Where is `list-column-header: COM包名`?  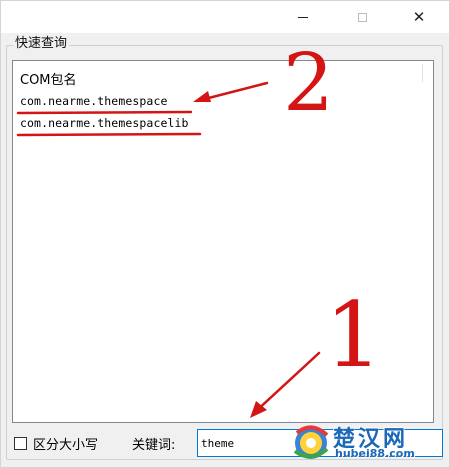
list-column-header: COM包名 is located at coordinates (48, 78).